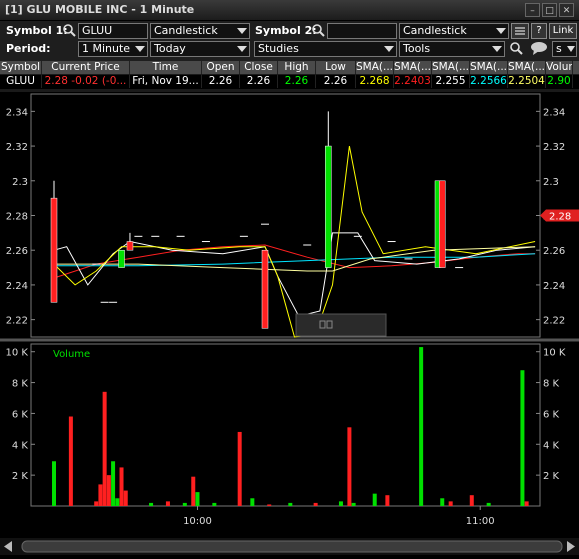 The image size is (579, 559). I want to click on volume-axis-label-left: 10 K, so click(17, 353).